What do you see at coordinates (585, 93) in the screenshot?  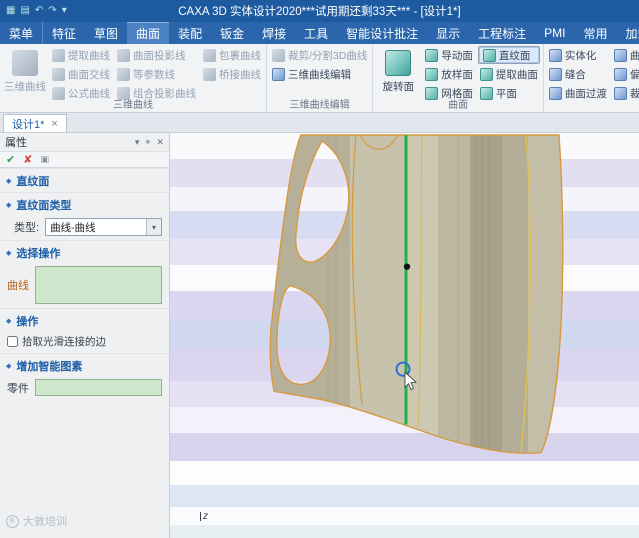 I see `btn-label: 曲面过渡` at bounding box center [585, 93].